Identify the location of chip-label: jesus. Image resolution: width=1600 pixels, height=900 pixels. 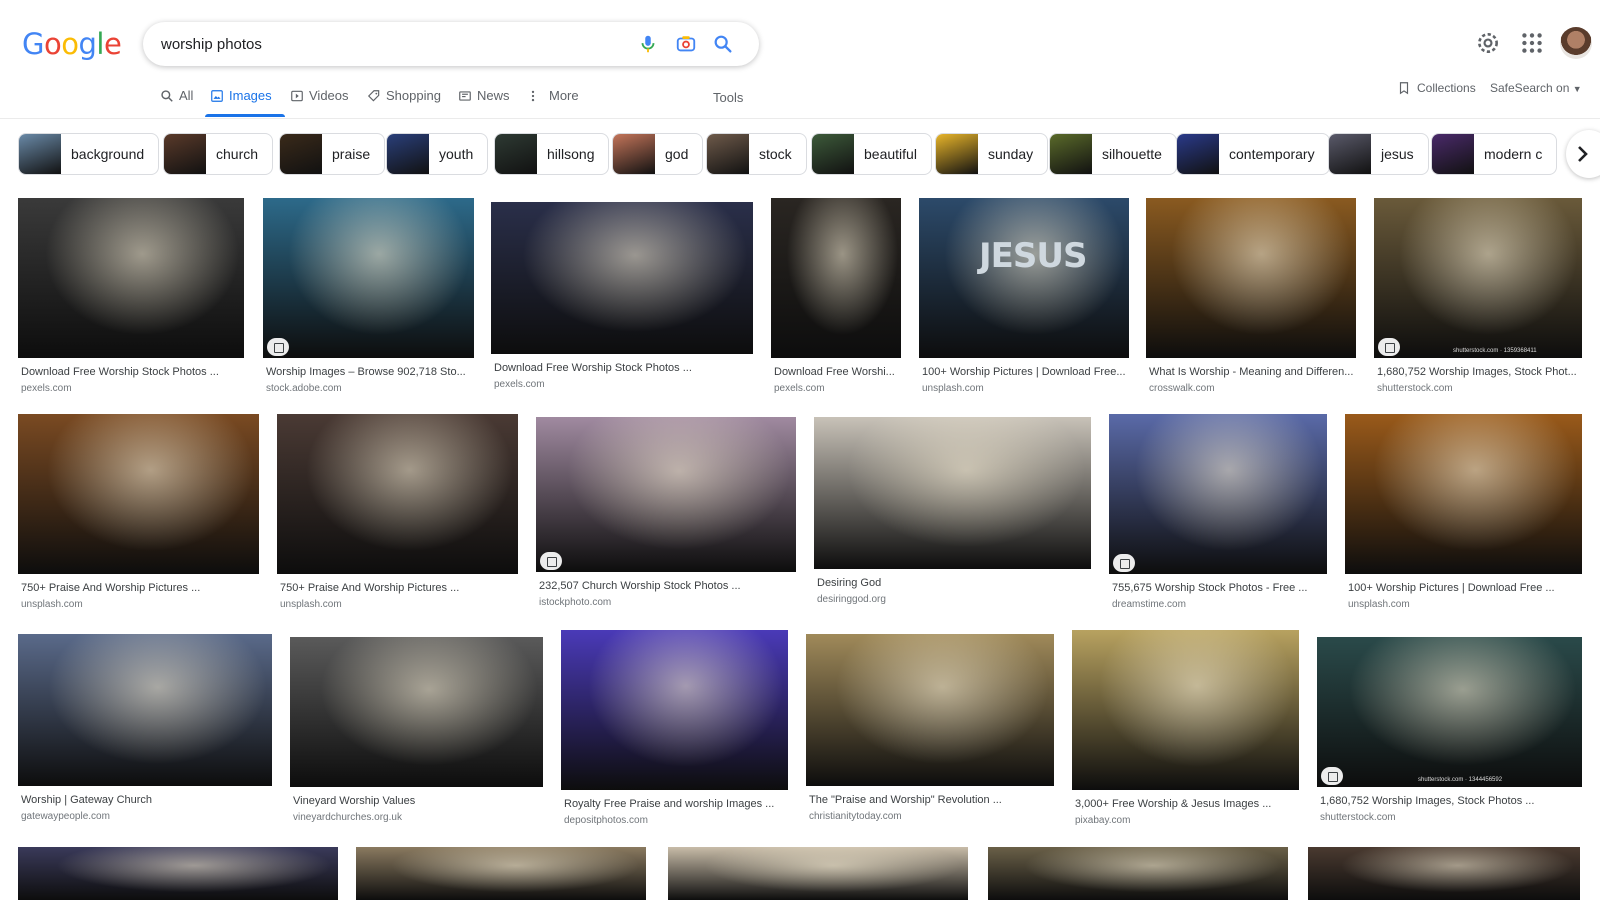
(1397, 154).